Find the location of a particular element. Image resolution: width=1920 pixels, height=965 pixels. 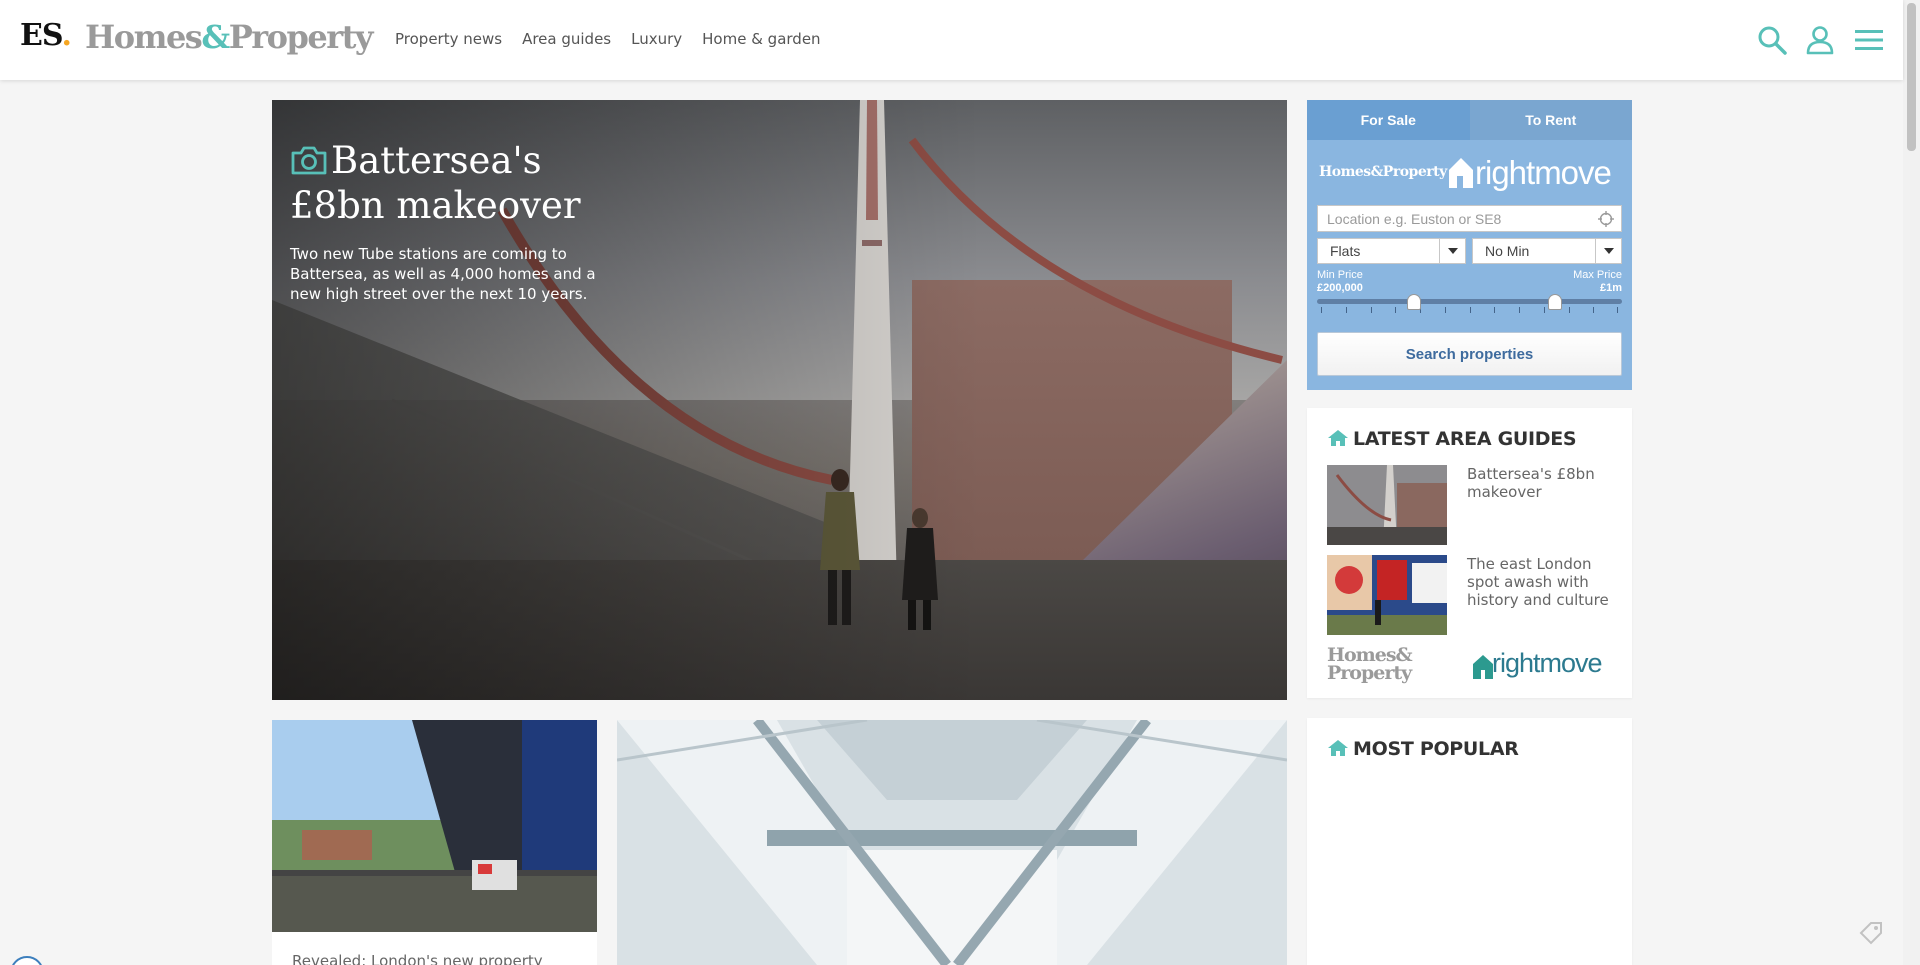

max-price-handle is located at coordinates (1555, 302).